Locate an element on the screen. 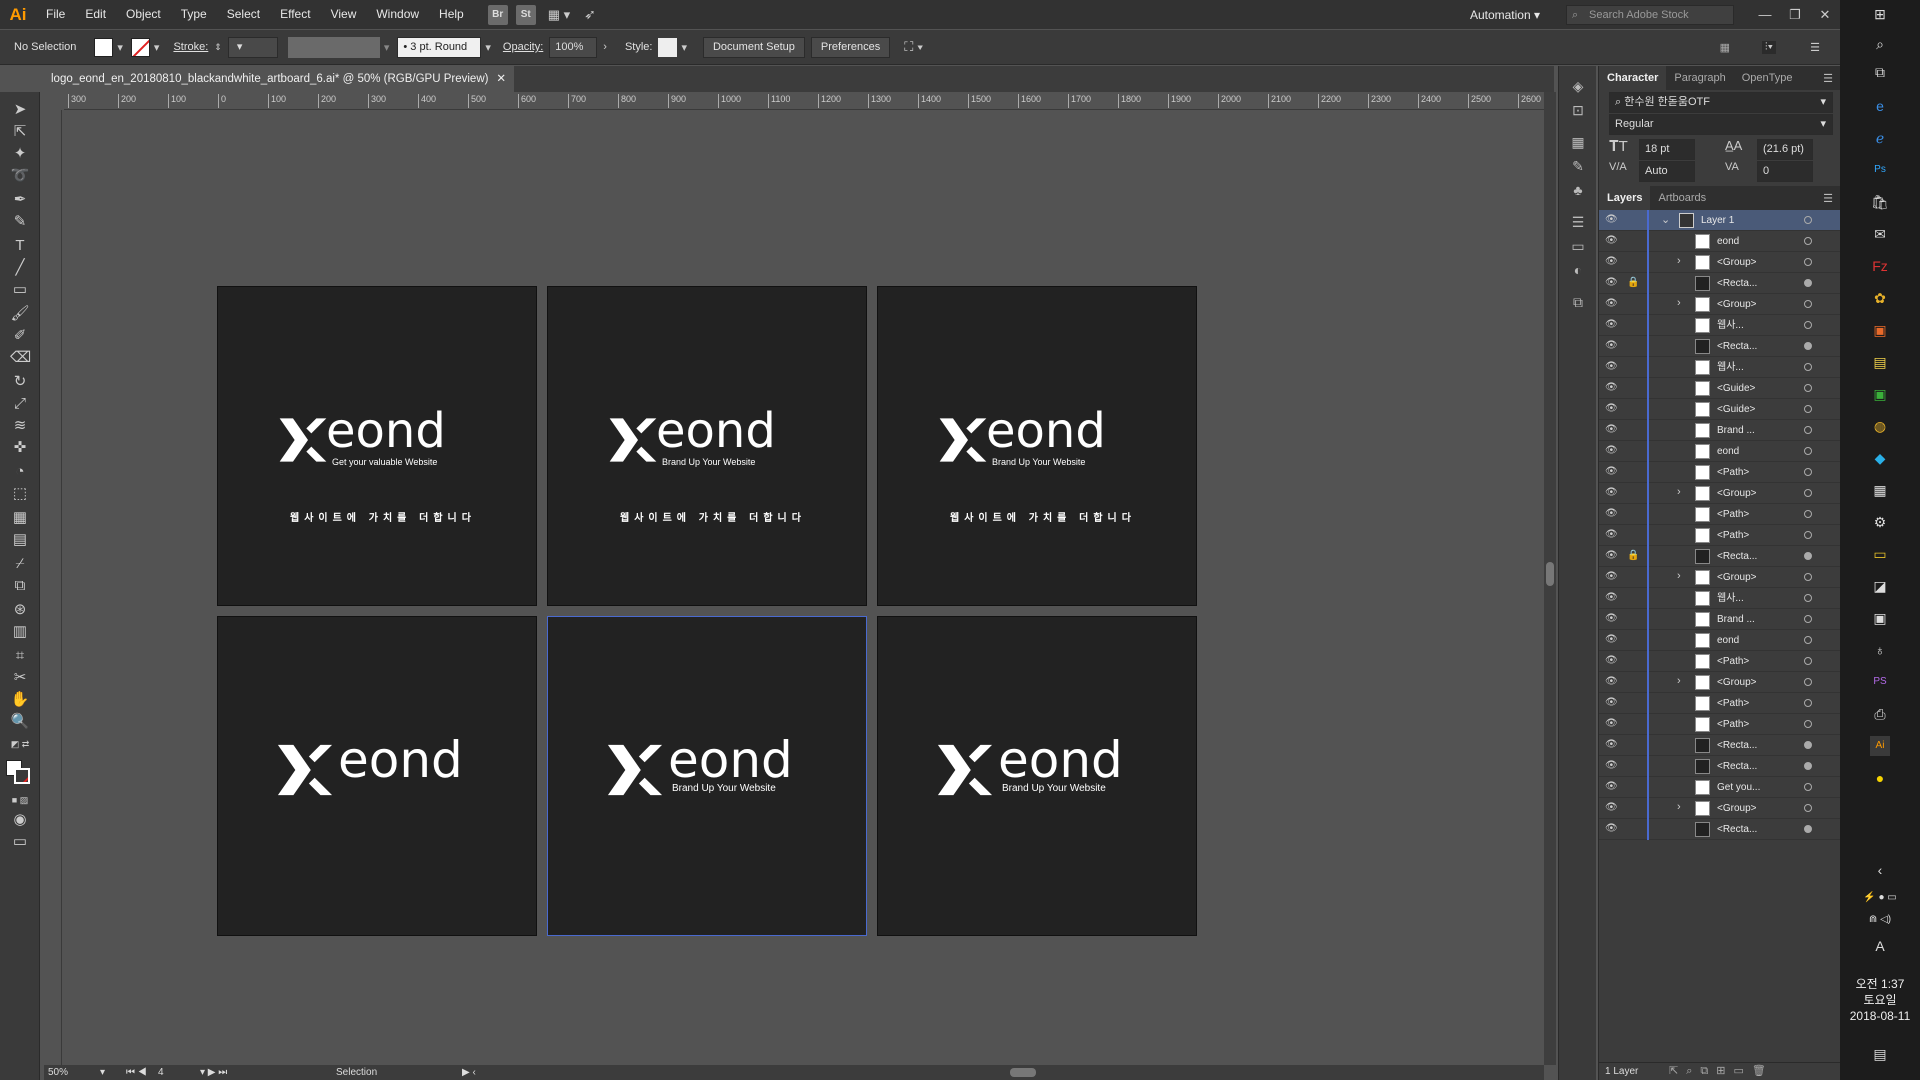 This screenshot has height=1080, width=1920. app-icon-orange: ▣ is located at coordinates (1880, 330).